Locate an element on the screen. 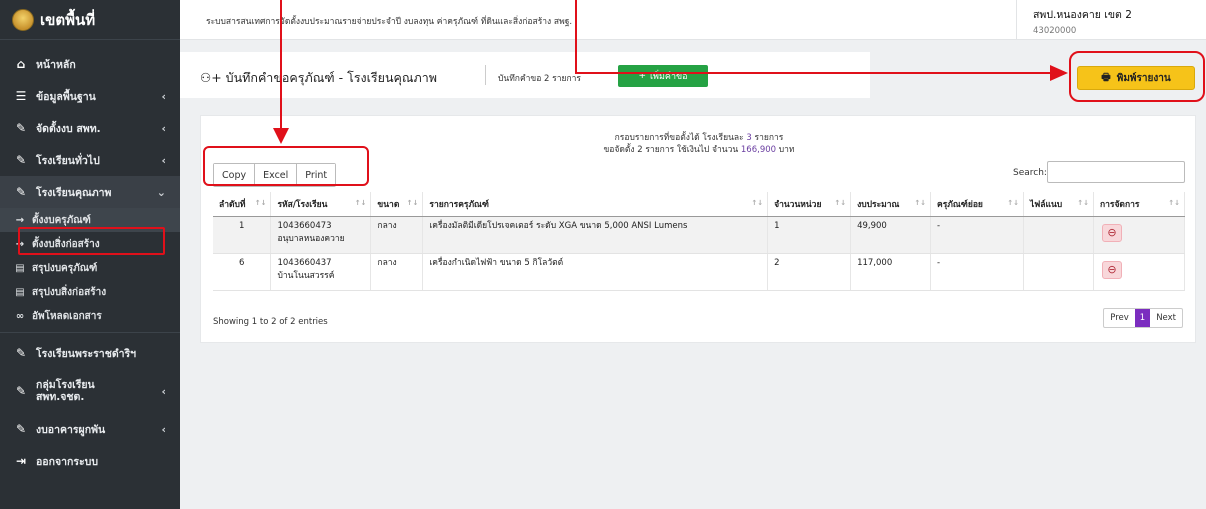  request-count: บันทึกคำขอ 2 รายการ is located at coordinates (539, 79).